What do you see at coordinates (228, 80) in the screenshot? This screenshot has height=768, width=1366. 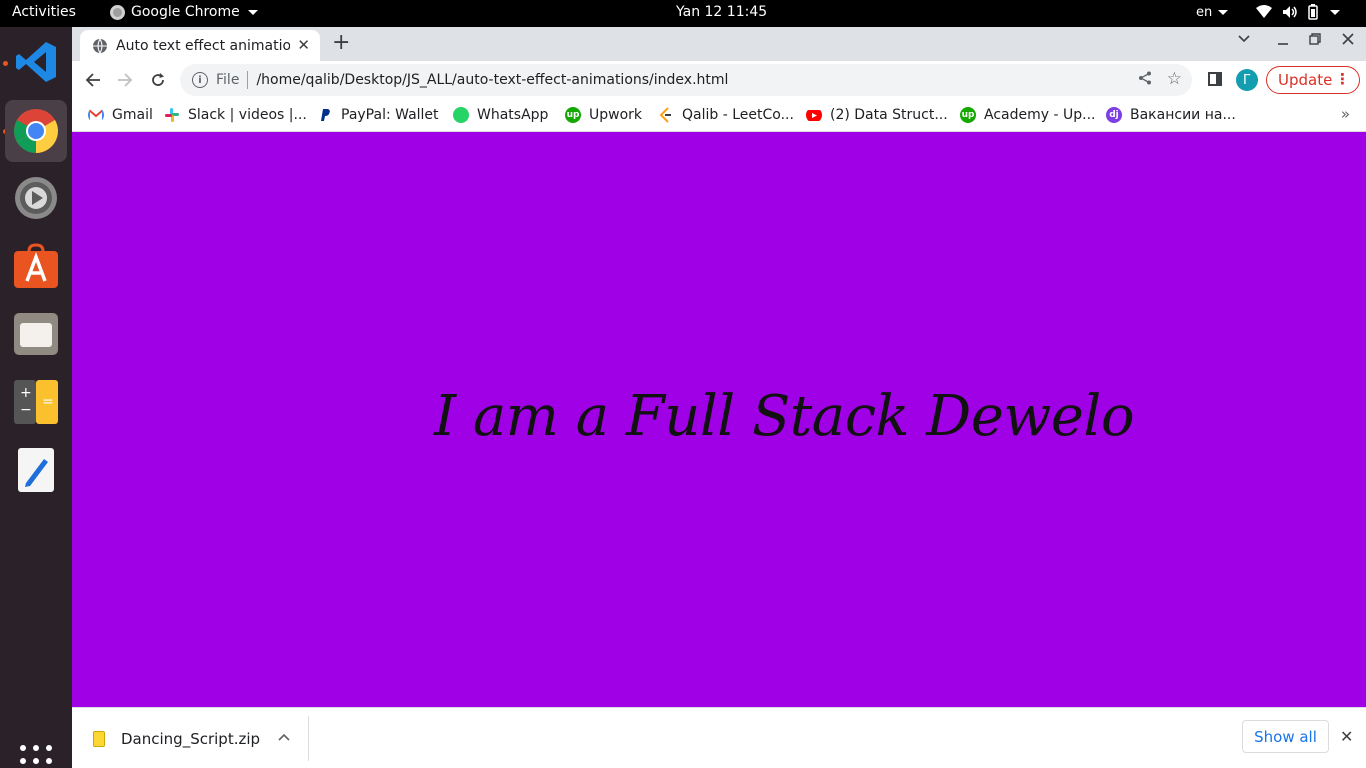 I see `url-scheme: File` at bounding box center [228, 80].